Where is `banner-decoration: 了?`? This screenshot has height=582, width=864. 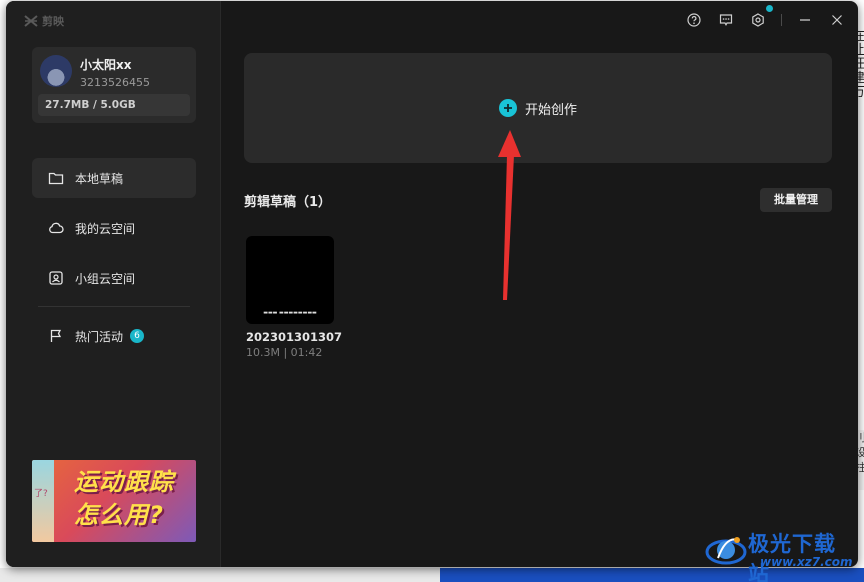
banner-decoration: 了? is located at coordinates (43, 501).